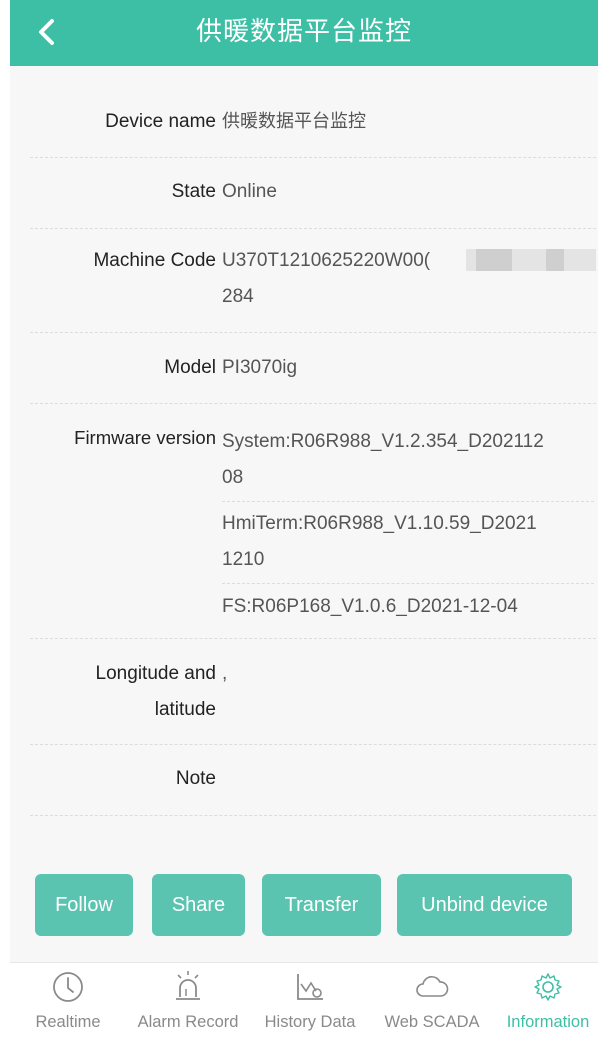 The width and height of the screenshot is (602, 1046). Describe the element at coordinates (310, 1022) in the screenshot. I see `tab-history-data-label: History Data` at that location.